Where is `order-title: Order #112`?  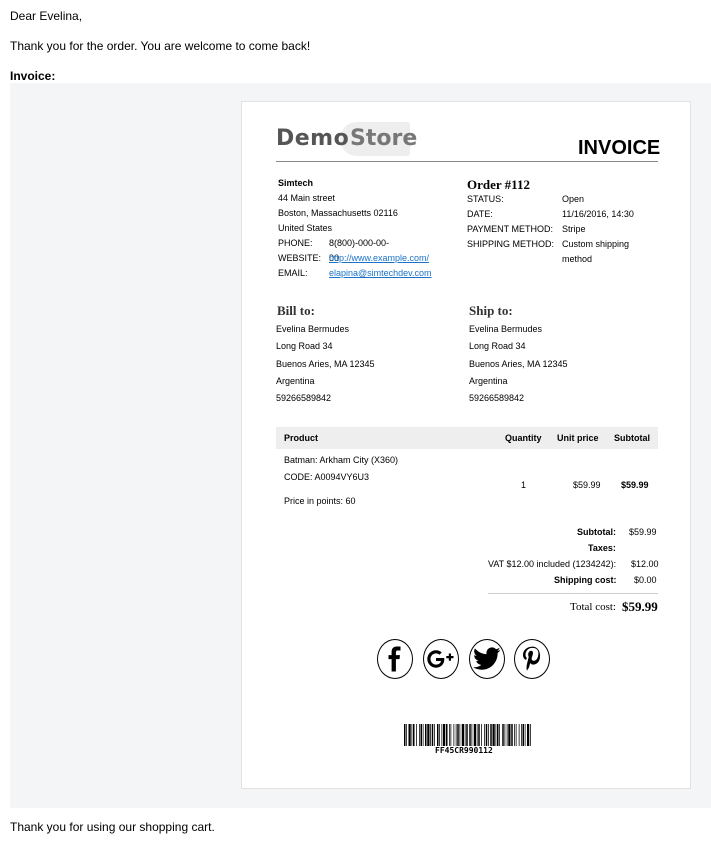 order-title: Order #112 is located at coordinates (498, 184).